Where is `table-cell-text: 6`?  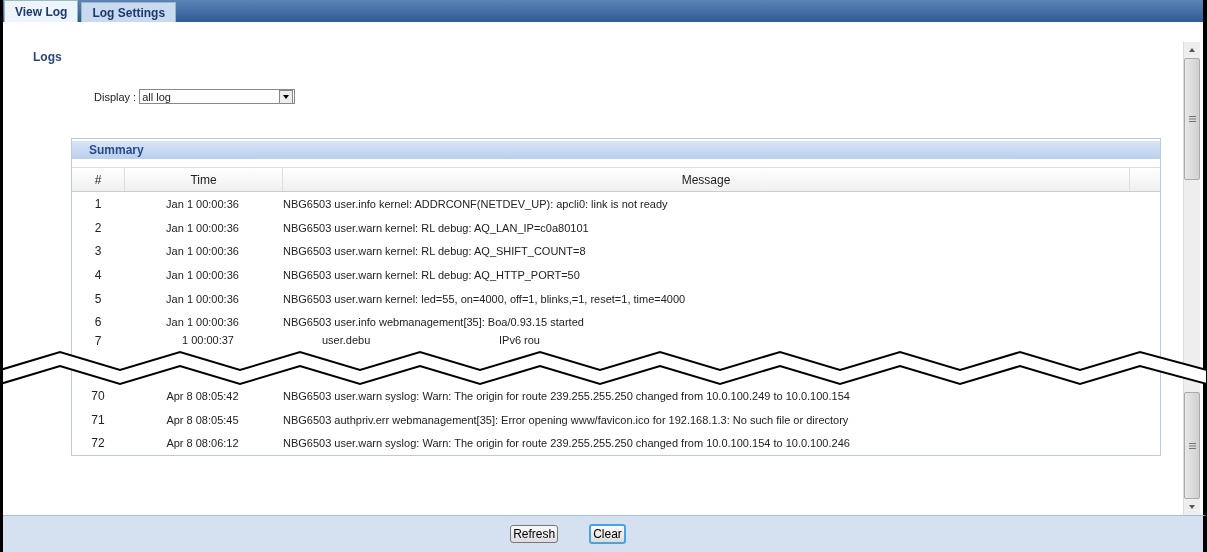 table-cell-text: 6 is located at coordinates (98, 322).